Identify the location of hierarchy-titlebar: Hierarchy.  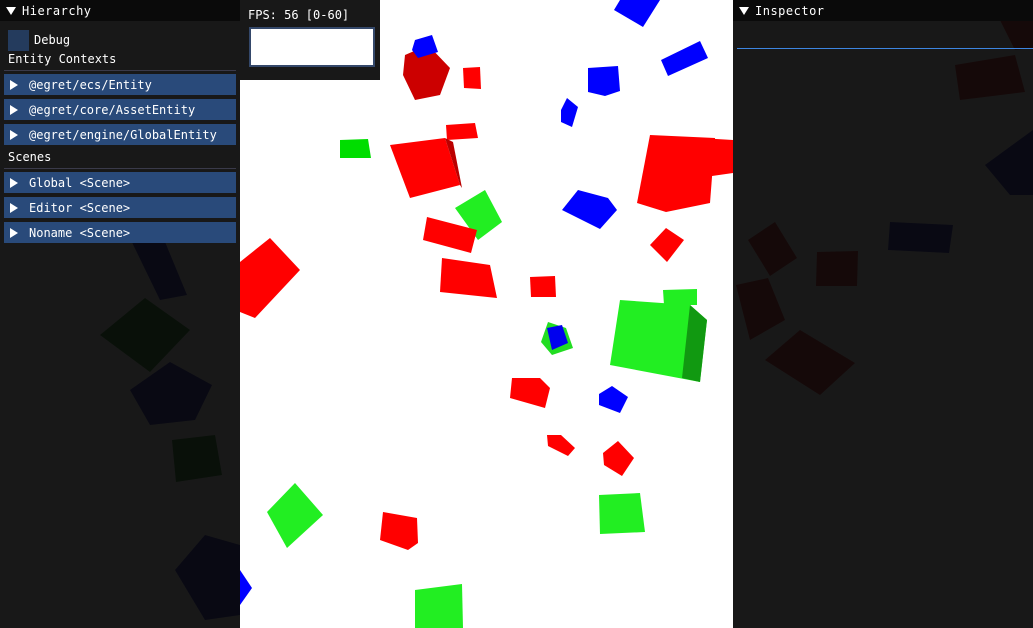
(120, 10).